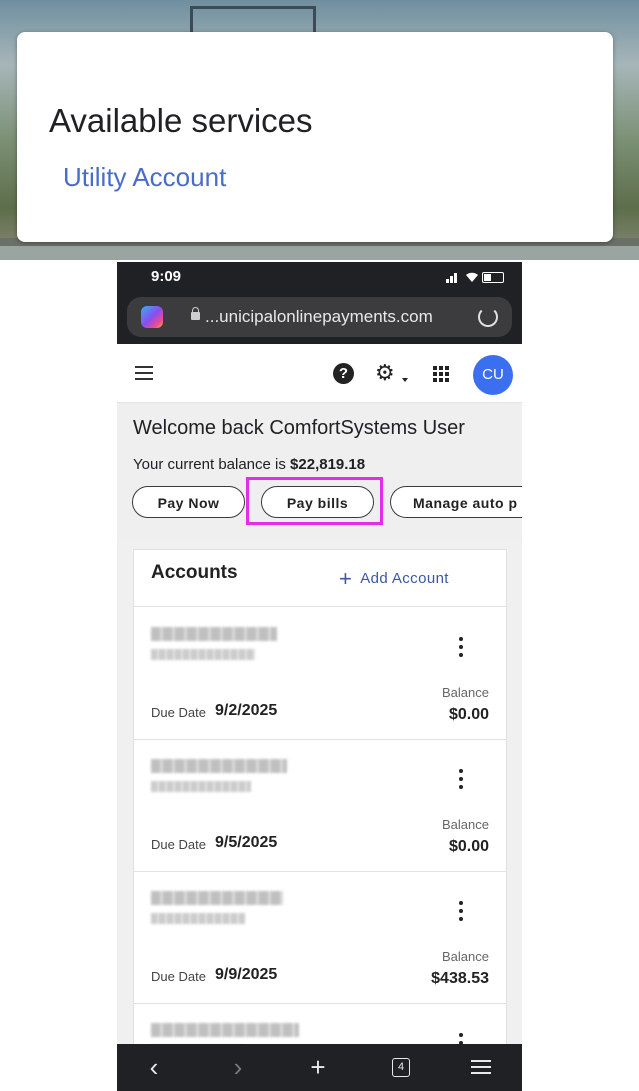 The height and width of the screenshot is (1091, 639). I want to click on manage-autopay-button: Manage auto p, so click(456, 502).